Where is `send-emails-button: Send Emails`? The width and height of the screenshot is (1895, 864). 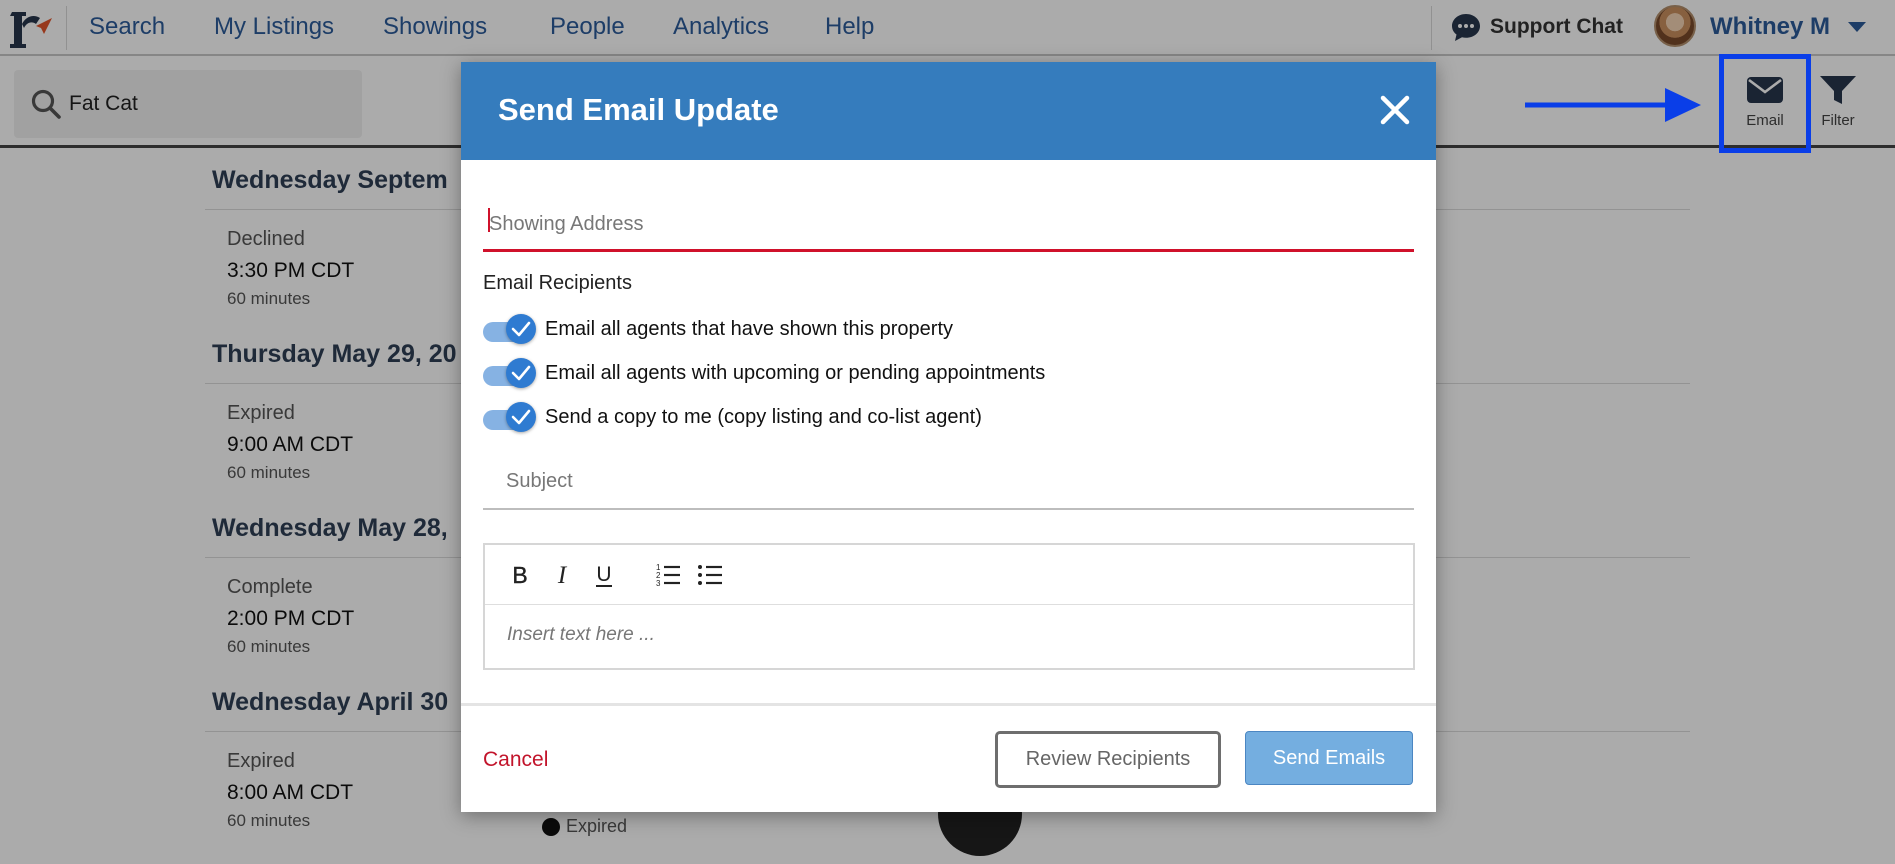 send-emails-button: Send Emails is located at coordinates (1329, 758).